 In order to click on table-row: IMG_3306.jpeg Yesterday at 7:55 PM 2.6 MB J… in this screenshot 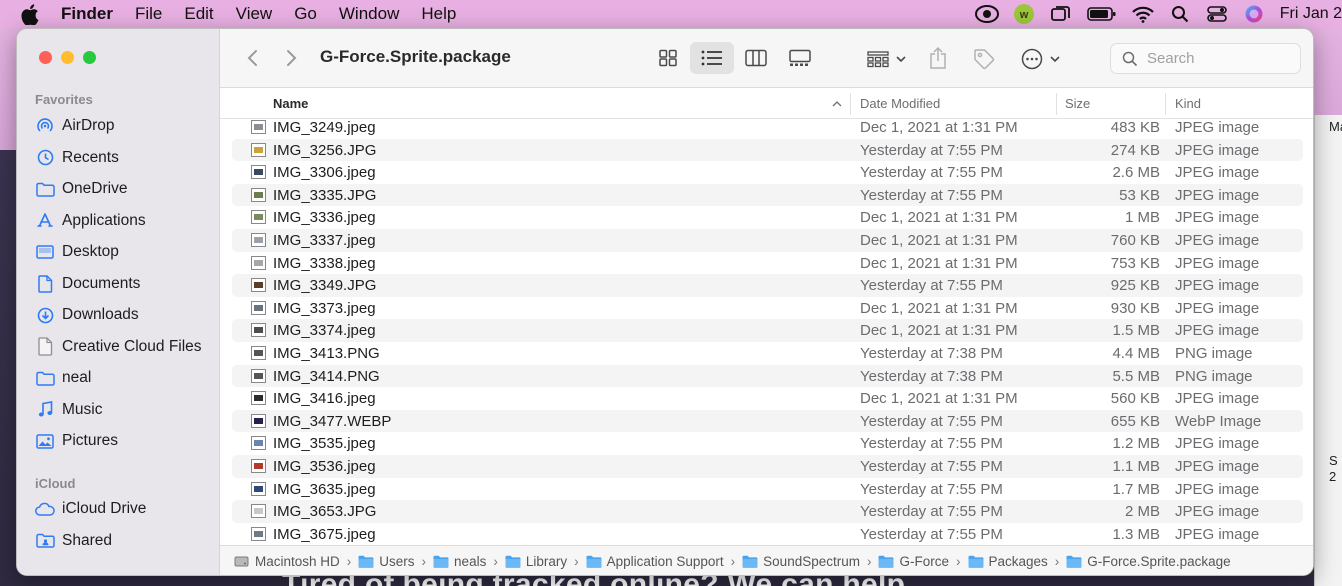, I will do `click(767, 172)`.